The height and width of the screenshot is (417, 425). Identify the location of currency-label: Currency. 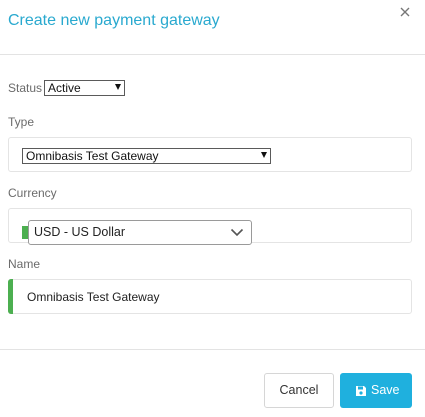
(32, 193).